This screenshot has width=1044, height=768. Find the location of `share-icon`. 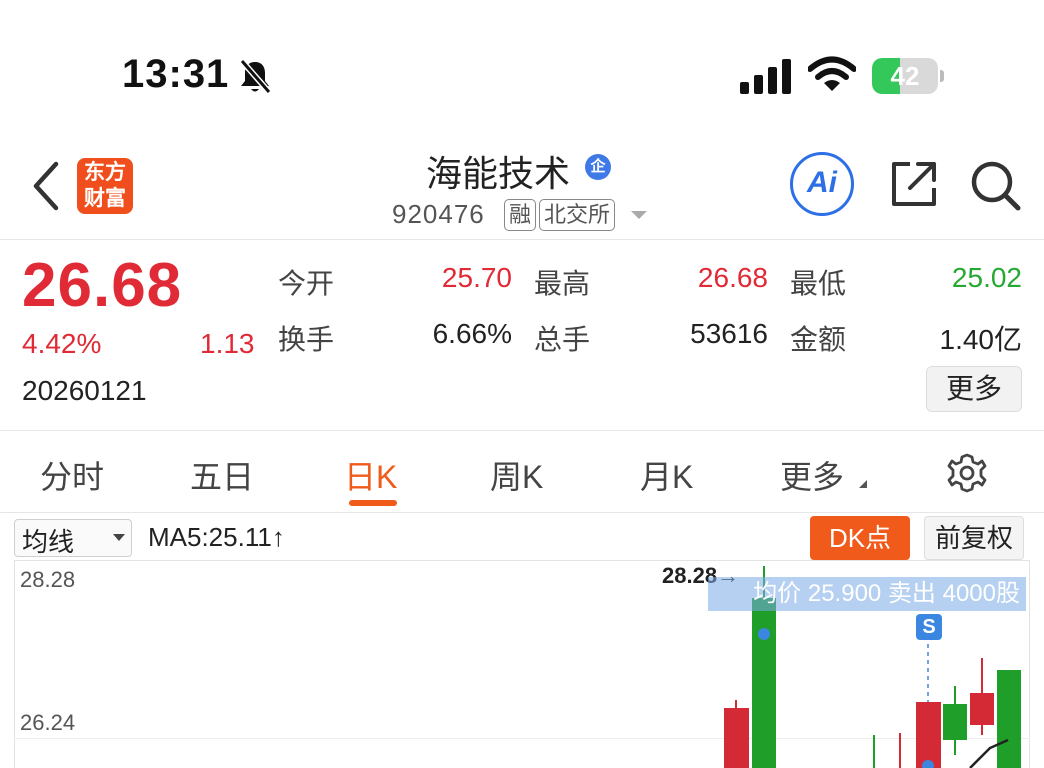

share-icon is located at coordinates (914, 184).